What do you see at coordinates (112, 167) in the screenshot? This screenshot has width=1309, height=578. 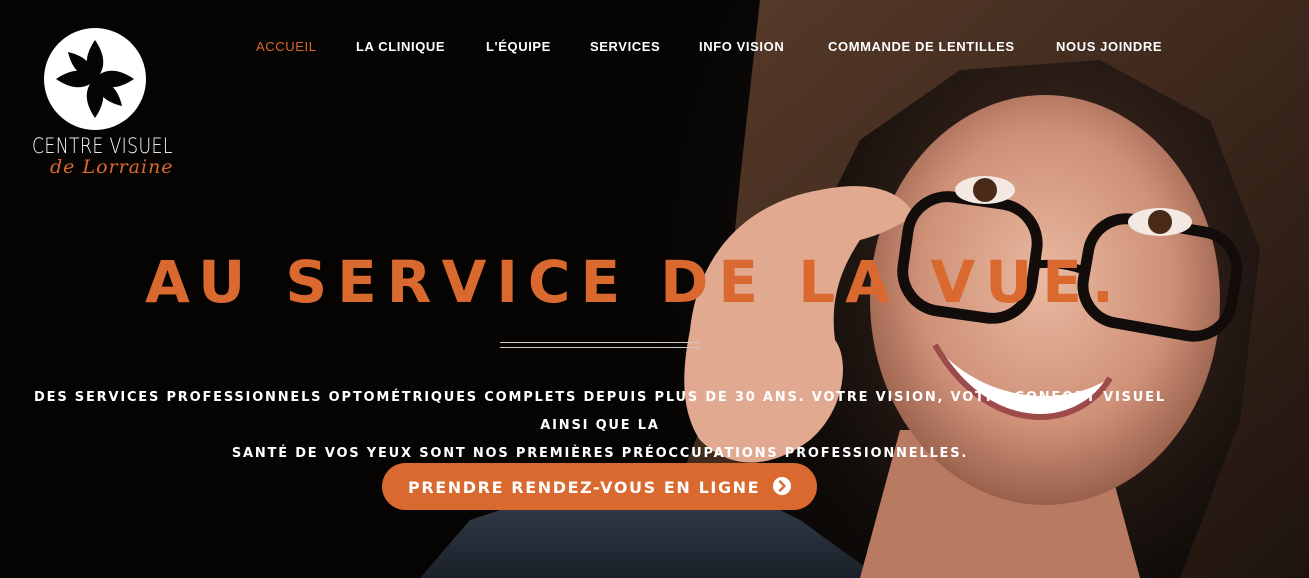 I see `brand-subtitle: de Lorraine` at bounding box center [112, 167].